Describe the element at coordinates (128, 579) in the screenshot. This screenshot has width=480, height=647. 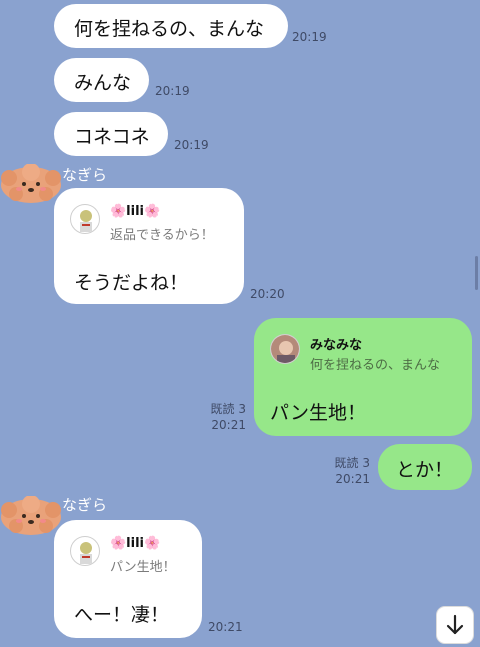
I see `message-bubble: 🌸lili🌸 パン生地！ へー！凄！` at that location.